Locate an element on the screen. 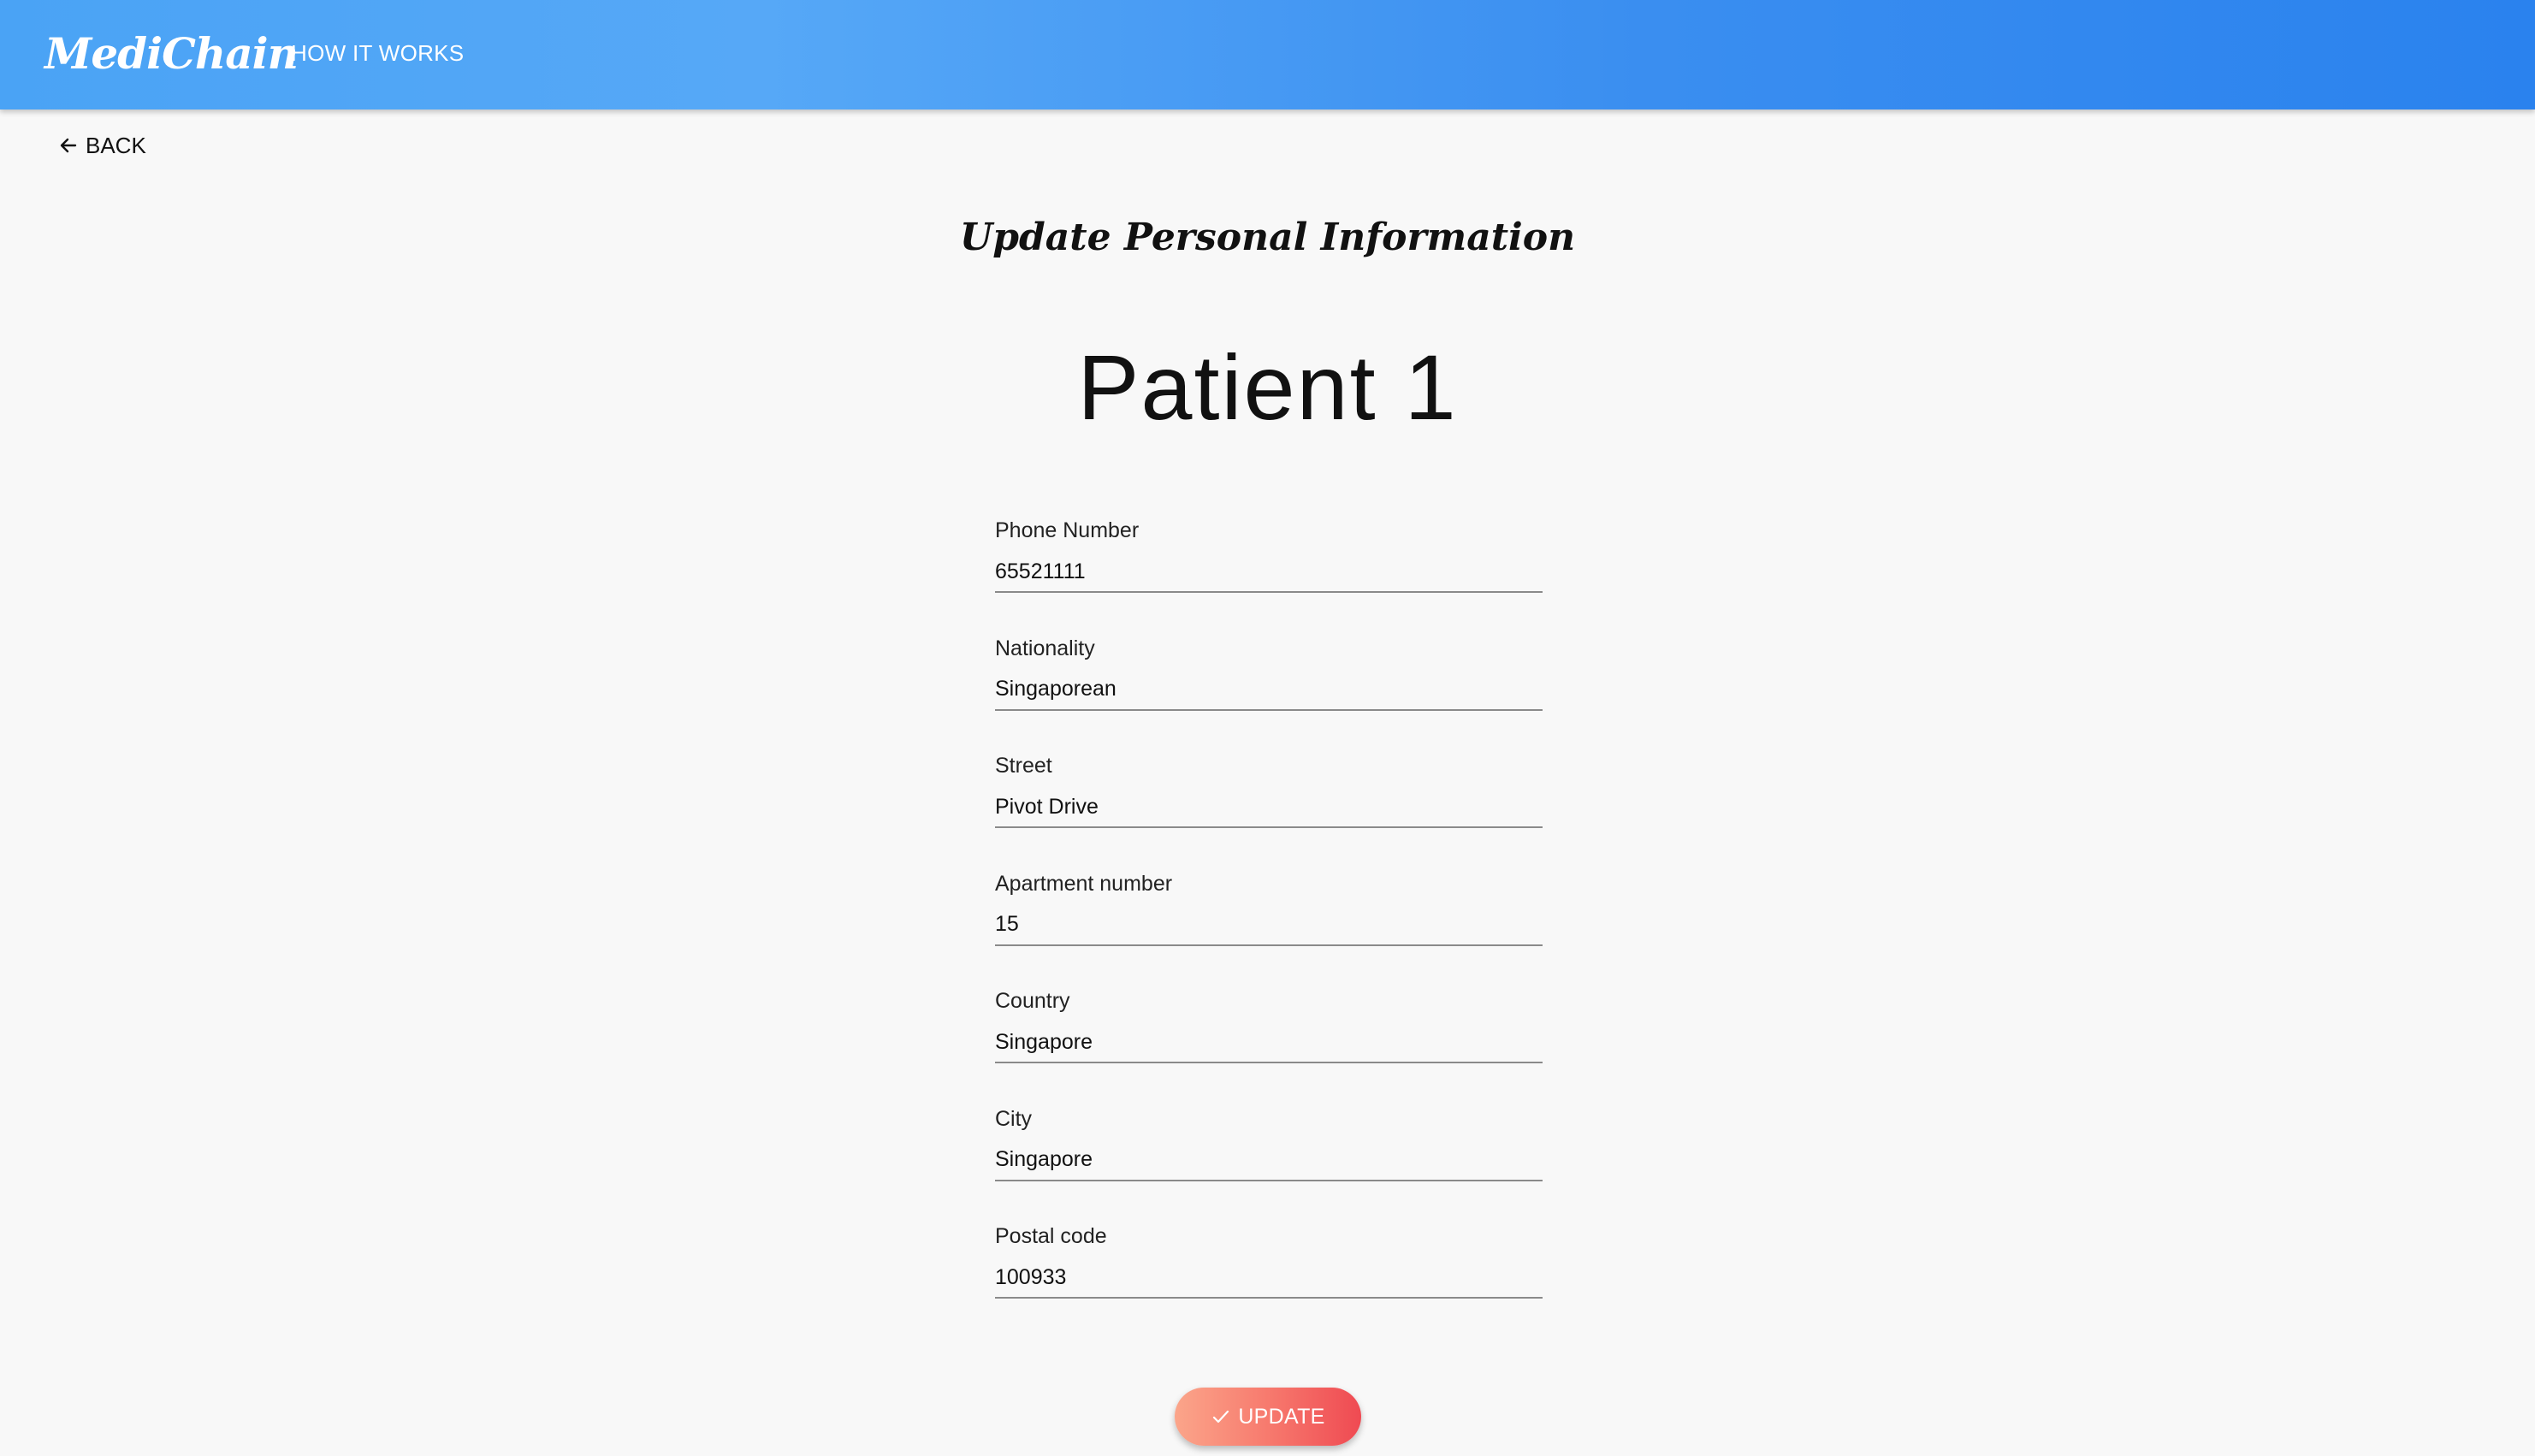 This screenshot has height=1456, width=2535. city-input is located at coordinates (1269, 1160).